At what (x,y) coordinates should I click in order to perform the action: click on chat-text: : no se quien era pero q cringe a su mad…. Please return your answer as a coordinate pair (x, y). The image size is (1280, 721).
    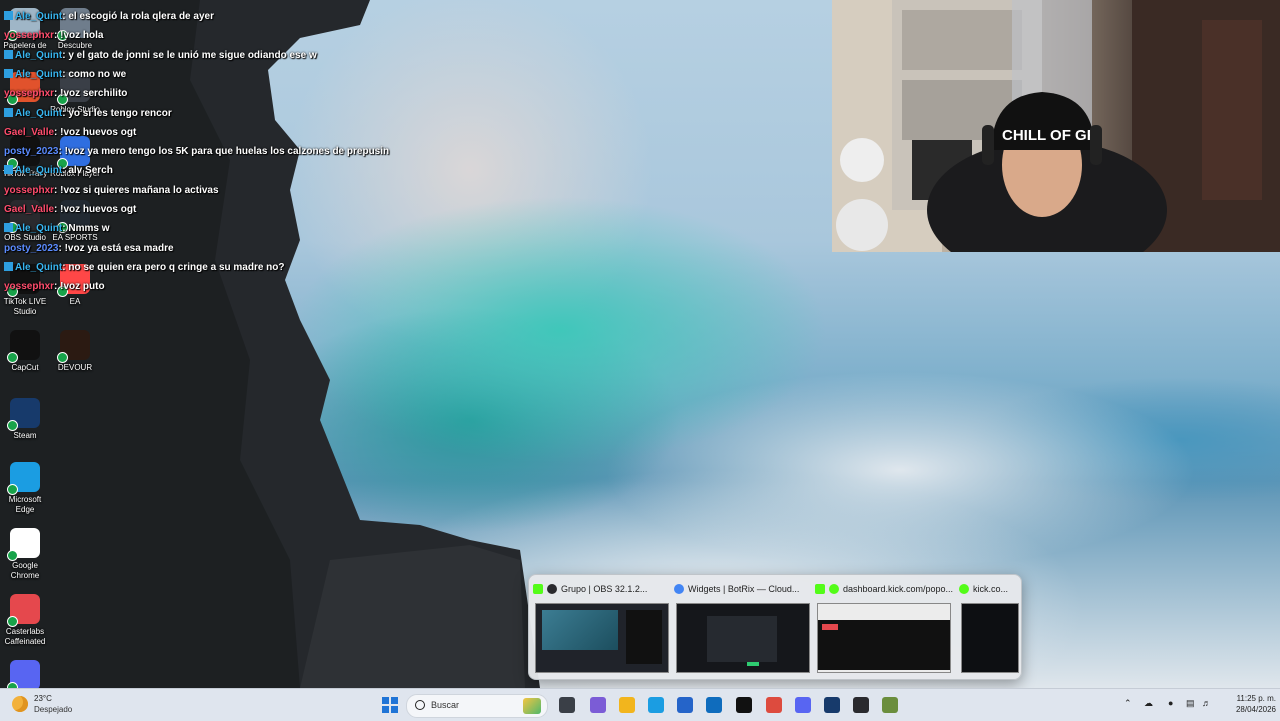
    Looking at the image, I should click on (173, 267).